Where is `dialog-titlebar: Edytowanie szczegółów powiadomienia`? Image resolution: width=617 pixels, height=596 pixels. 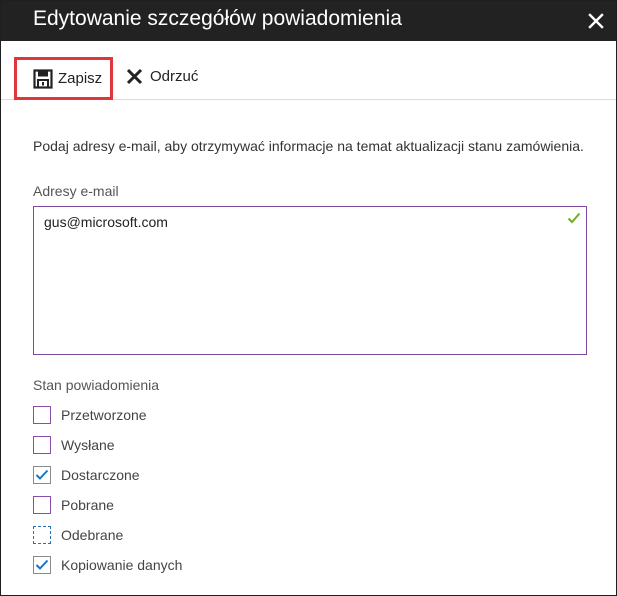
dialog-titlebar: Edytowanie szczegółów powiadomienia is located at coordinates (308, 21).